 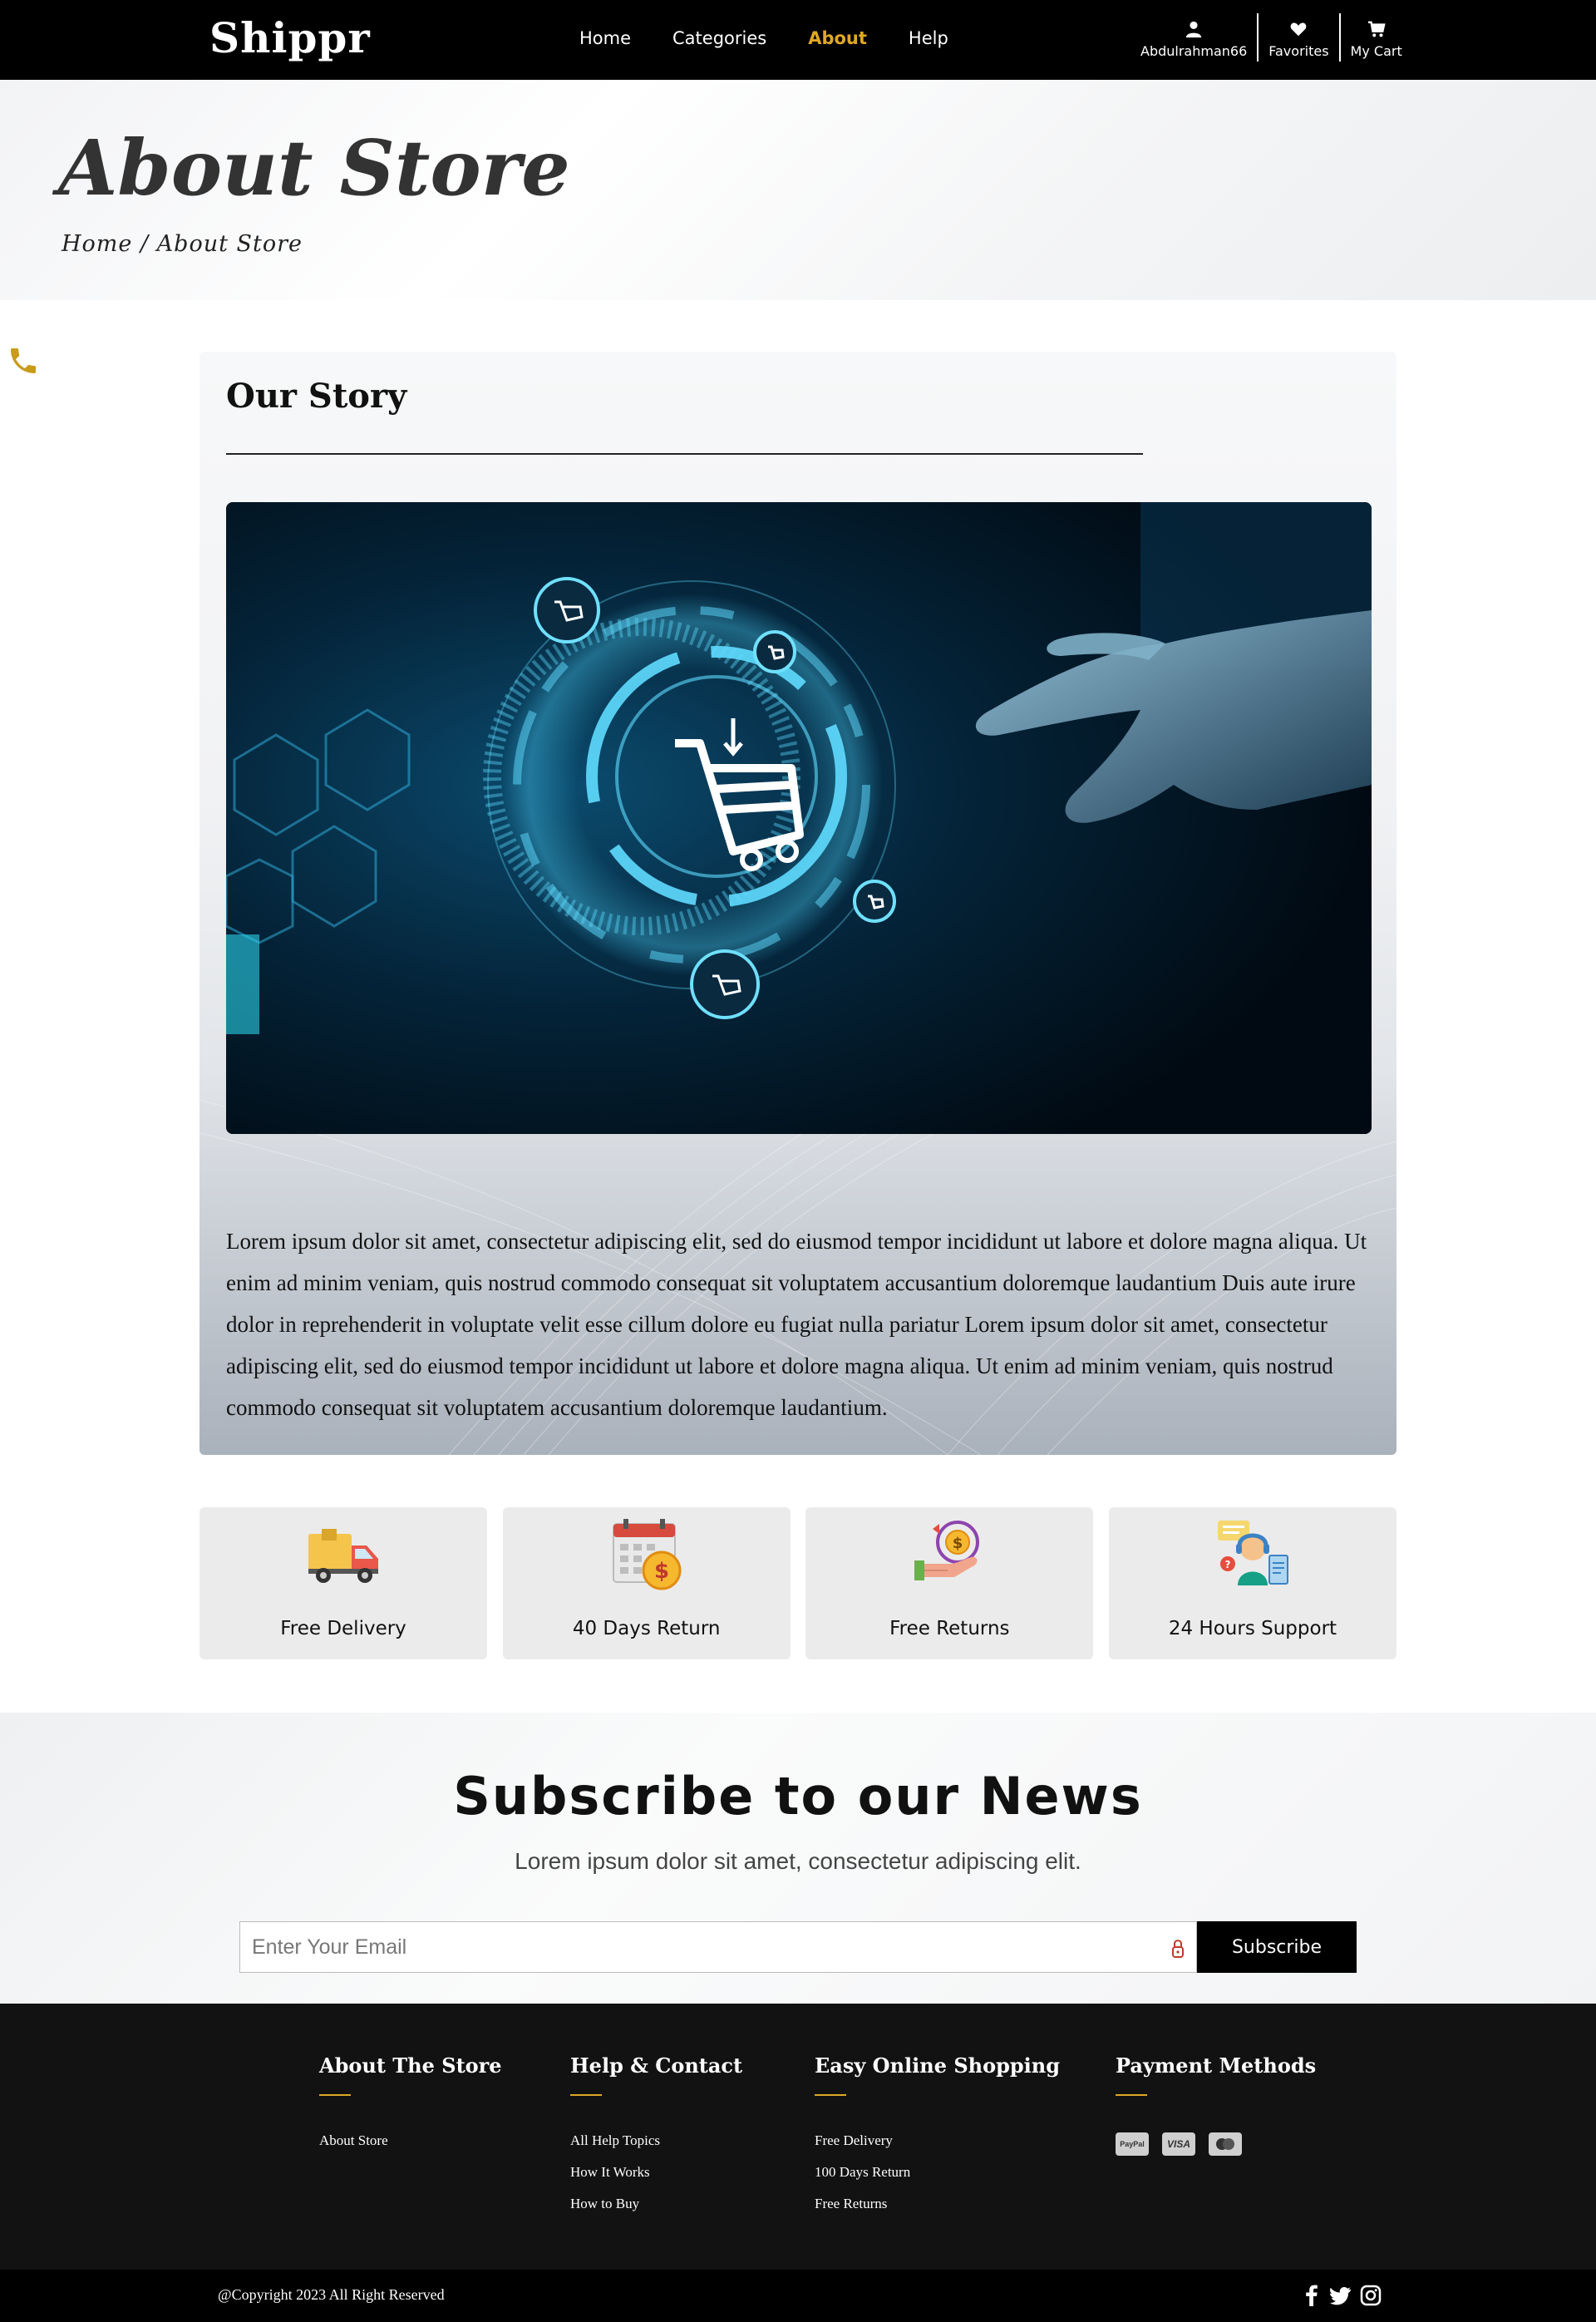 What do you see at coordinates (656, 2065) in the screenshot?
I see `footer-heading: Help & Contact` at bounding box center [656, 2065].